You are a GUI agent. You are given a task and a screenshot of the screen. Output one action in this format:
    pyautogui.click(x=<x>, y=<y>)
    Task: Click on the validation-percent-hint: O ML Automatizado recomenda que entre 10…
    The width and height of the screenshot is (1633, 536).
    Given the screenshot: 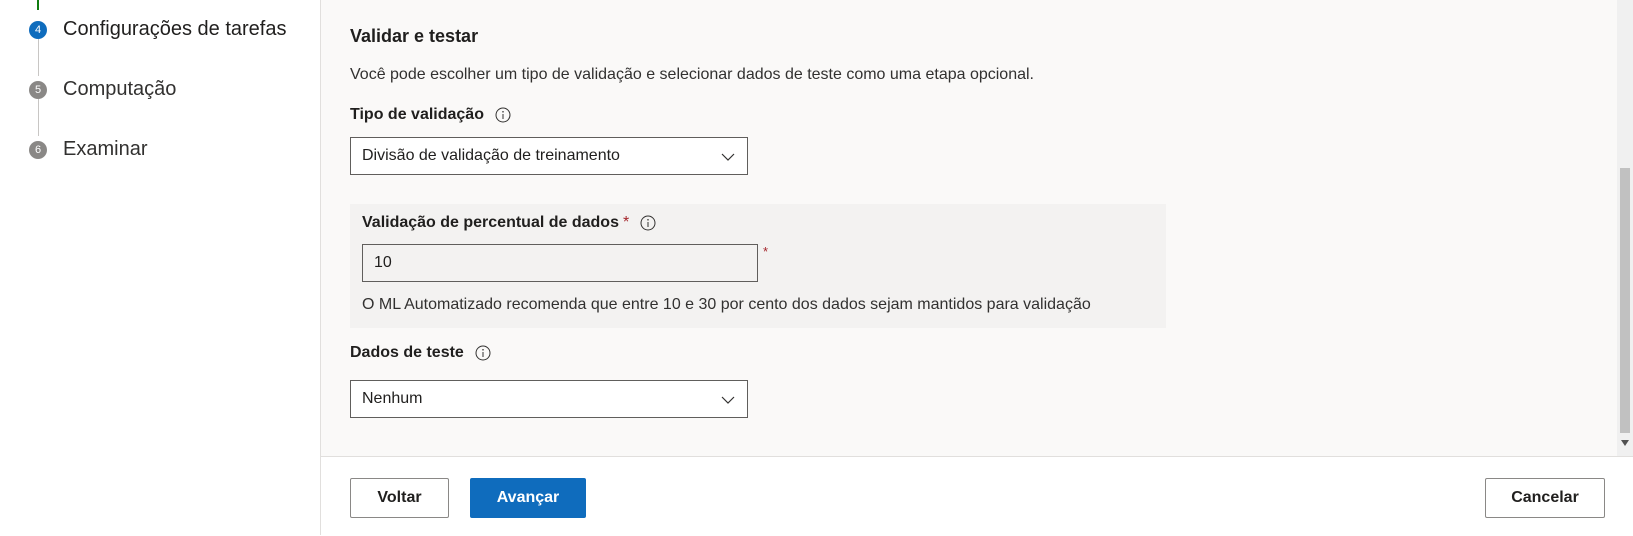 What is the action you would take?
    pyautogui.click(x=726, y=304)
    